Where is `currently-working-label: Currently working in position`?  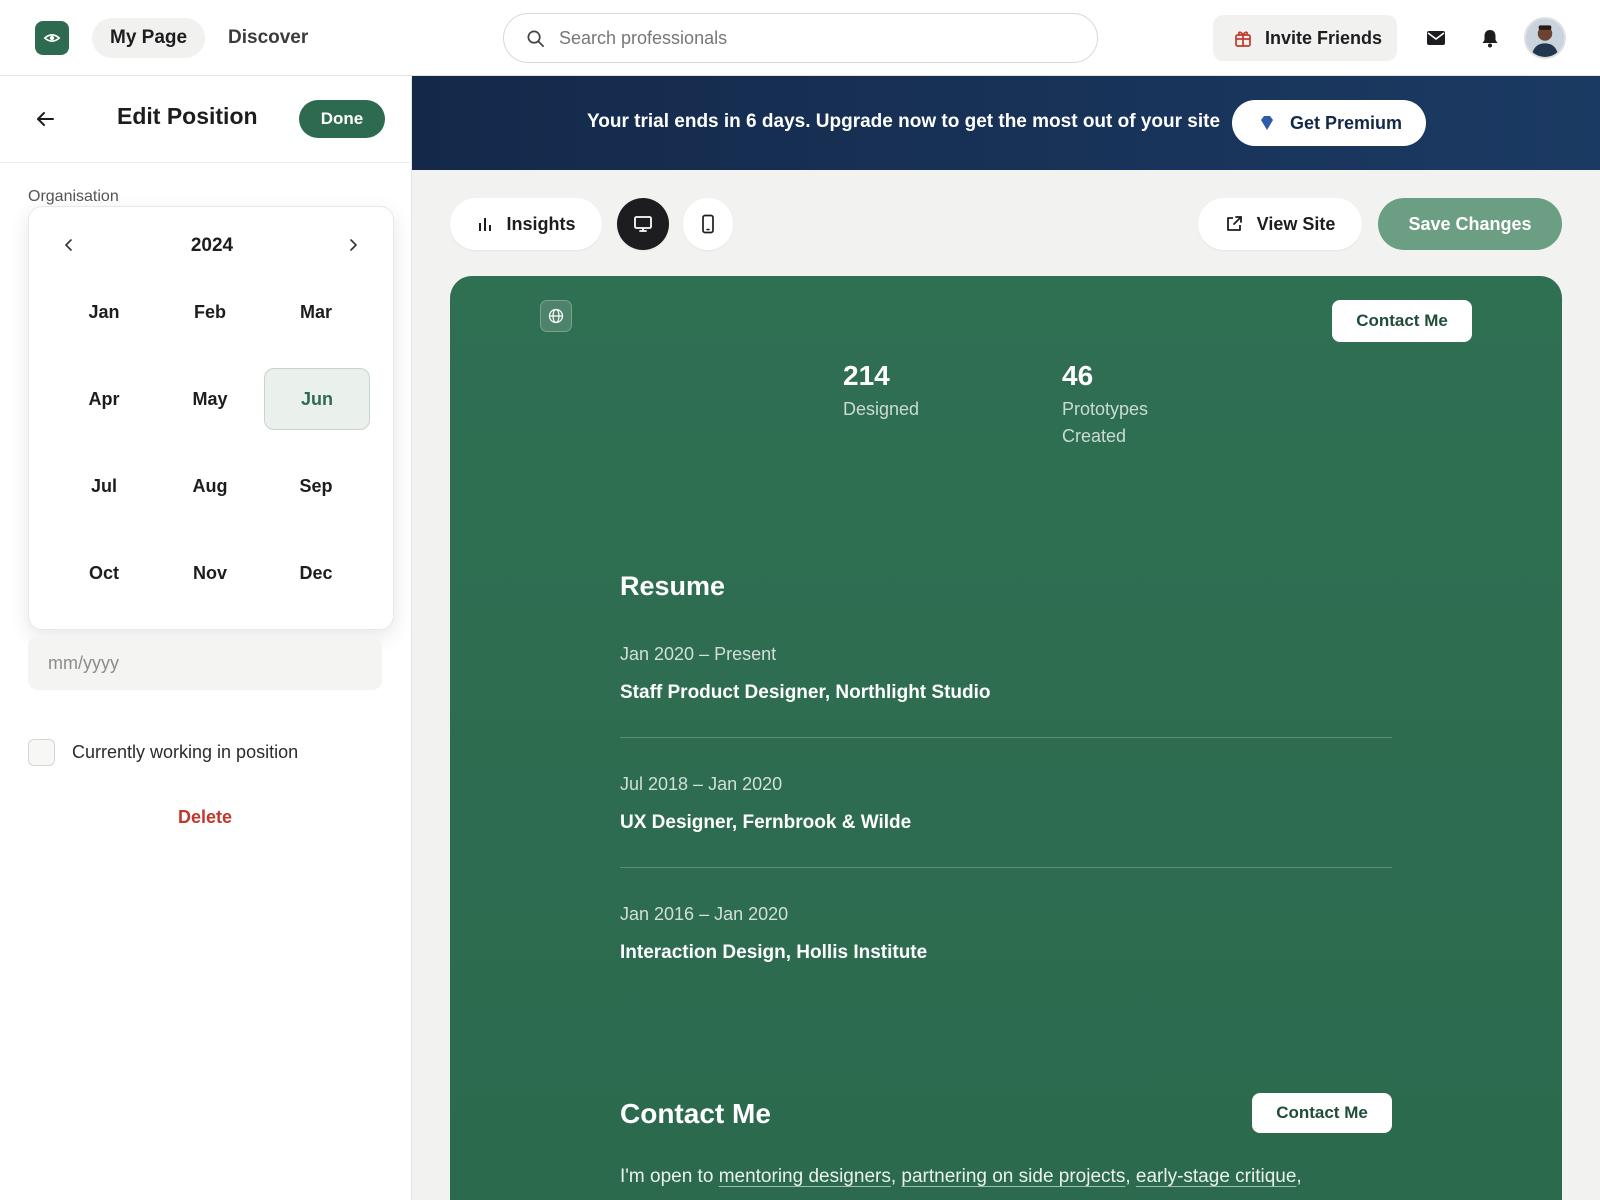 currently-working-label: Currently working in position is located at coordinates (185, 752).